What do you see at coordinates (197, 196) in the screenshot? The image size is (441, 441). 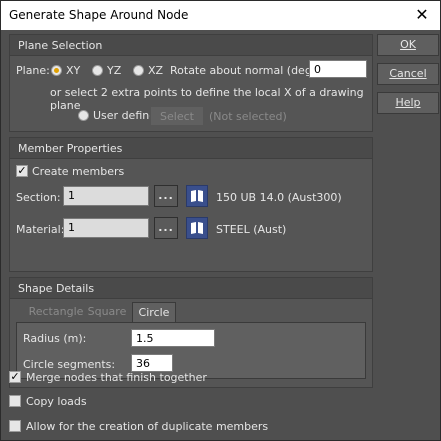 I see `section-library-icon` at bounding box center [197, 196].